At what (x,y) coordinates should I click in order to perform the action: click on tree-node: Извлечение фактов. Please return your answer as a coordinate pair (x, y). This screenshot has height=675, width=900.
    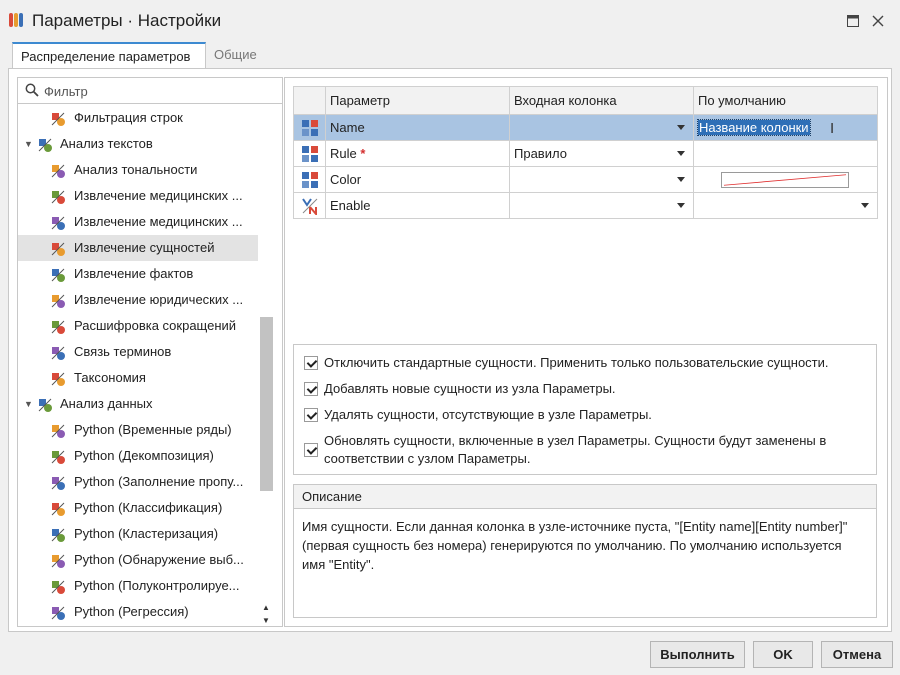
    Looking at the image, I should click on (138, 274).